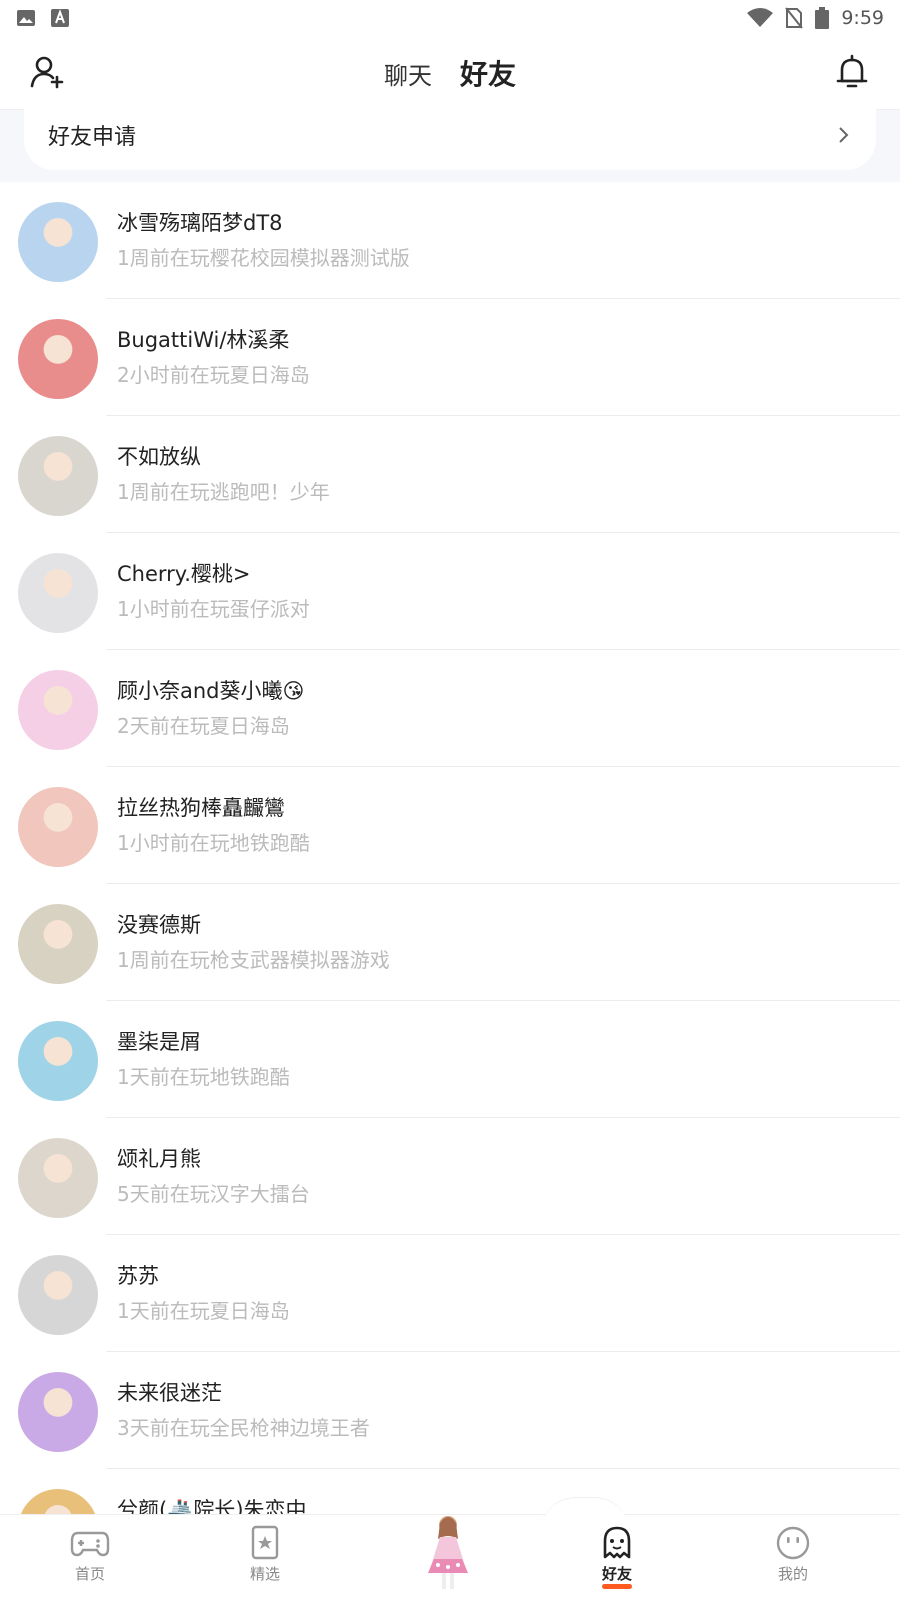 The height and width of the screenshot is (1600, 900). I want to click on friend-row: BugattiWi/林溪柔 2小时前在玩夏日海岛, so click(450, 357).